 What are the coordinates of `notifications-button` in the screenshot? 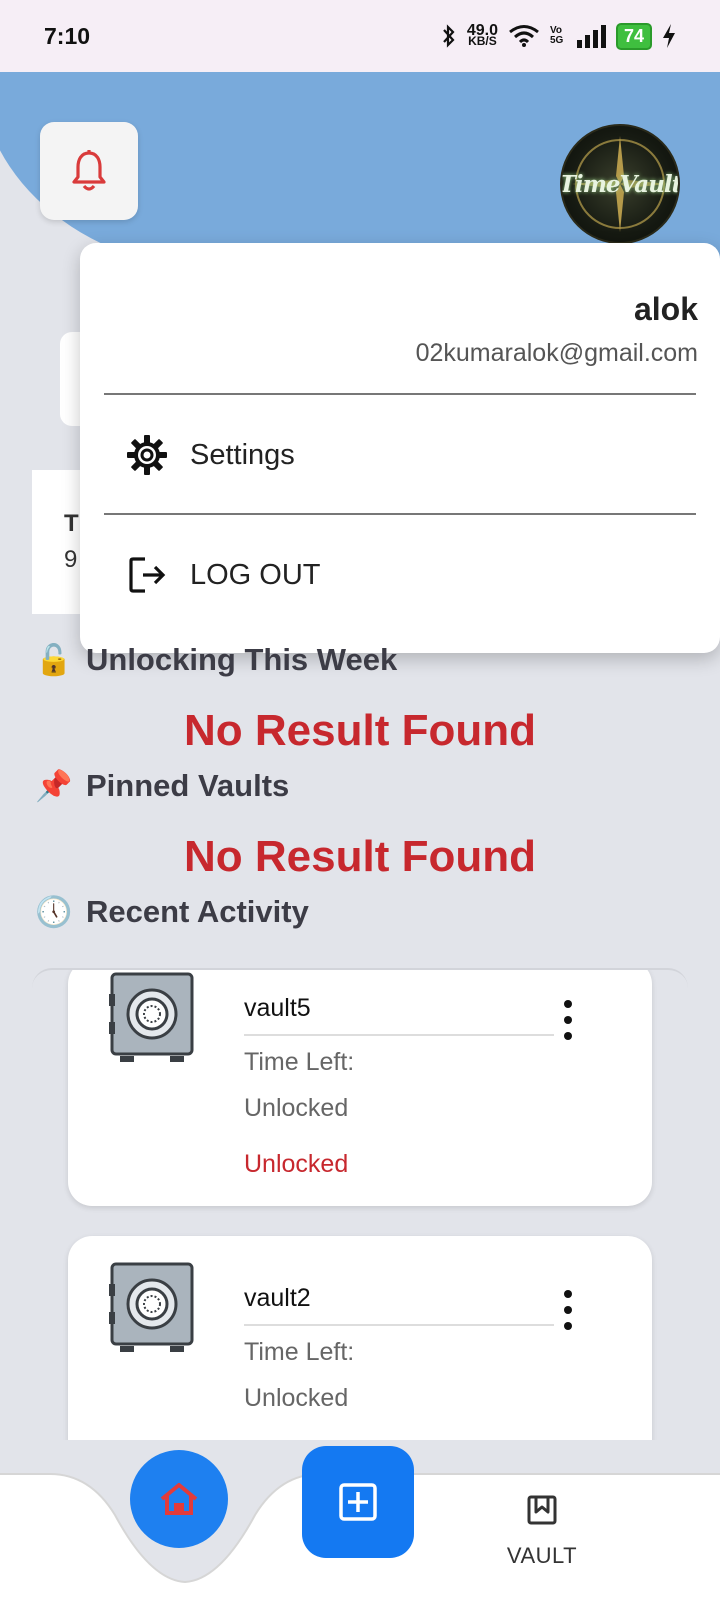 It's located at (89, 171).